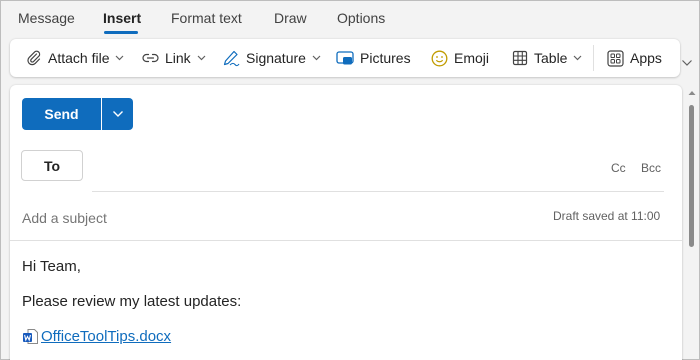 This screenshot has width=700, height=360. Describe the element at coordinates (472, 58) in the screenshot. I see `emoji-label: Emoji` at that location.